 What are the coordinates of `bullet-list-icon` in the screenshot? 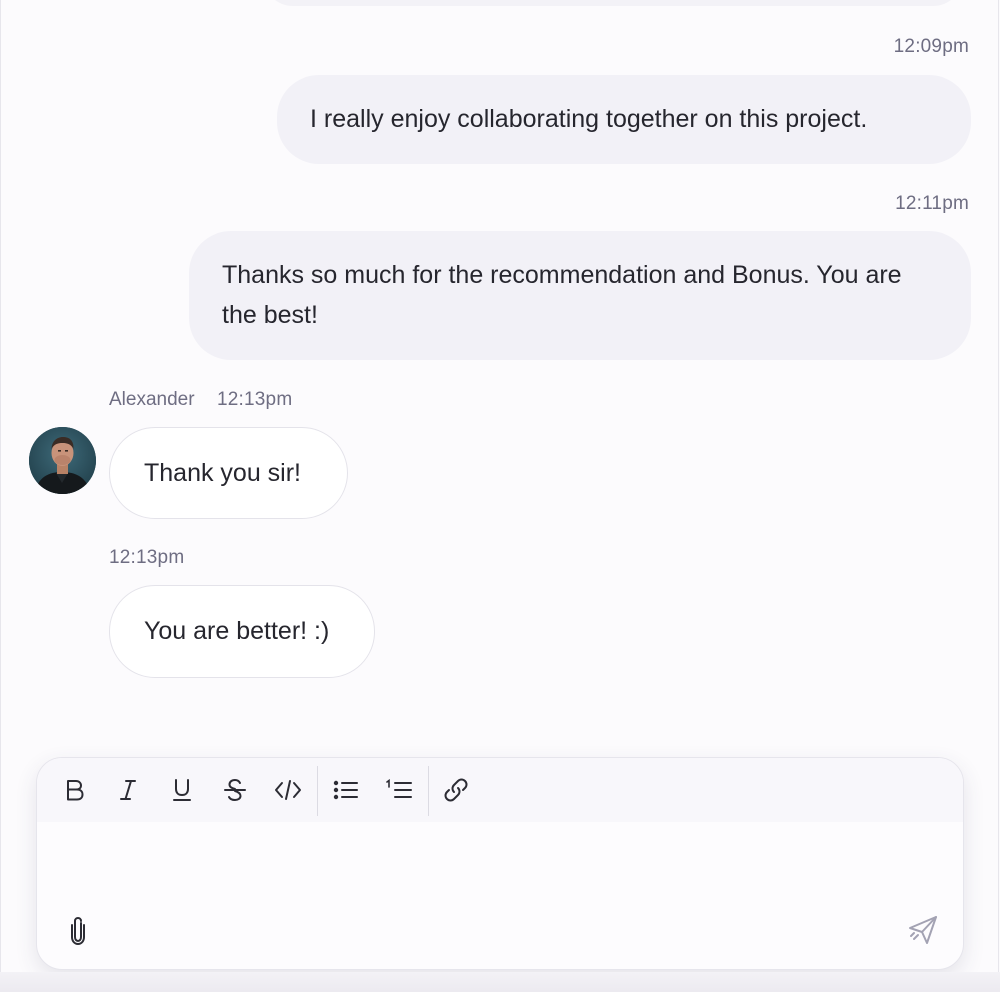 It's located at (346, 790).